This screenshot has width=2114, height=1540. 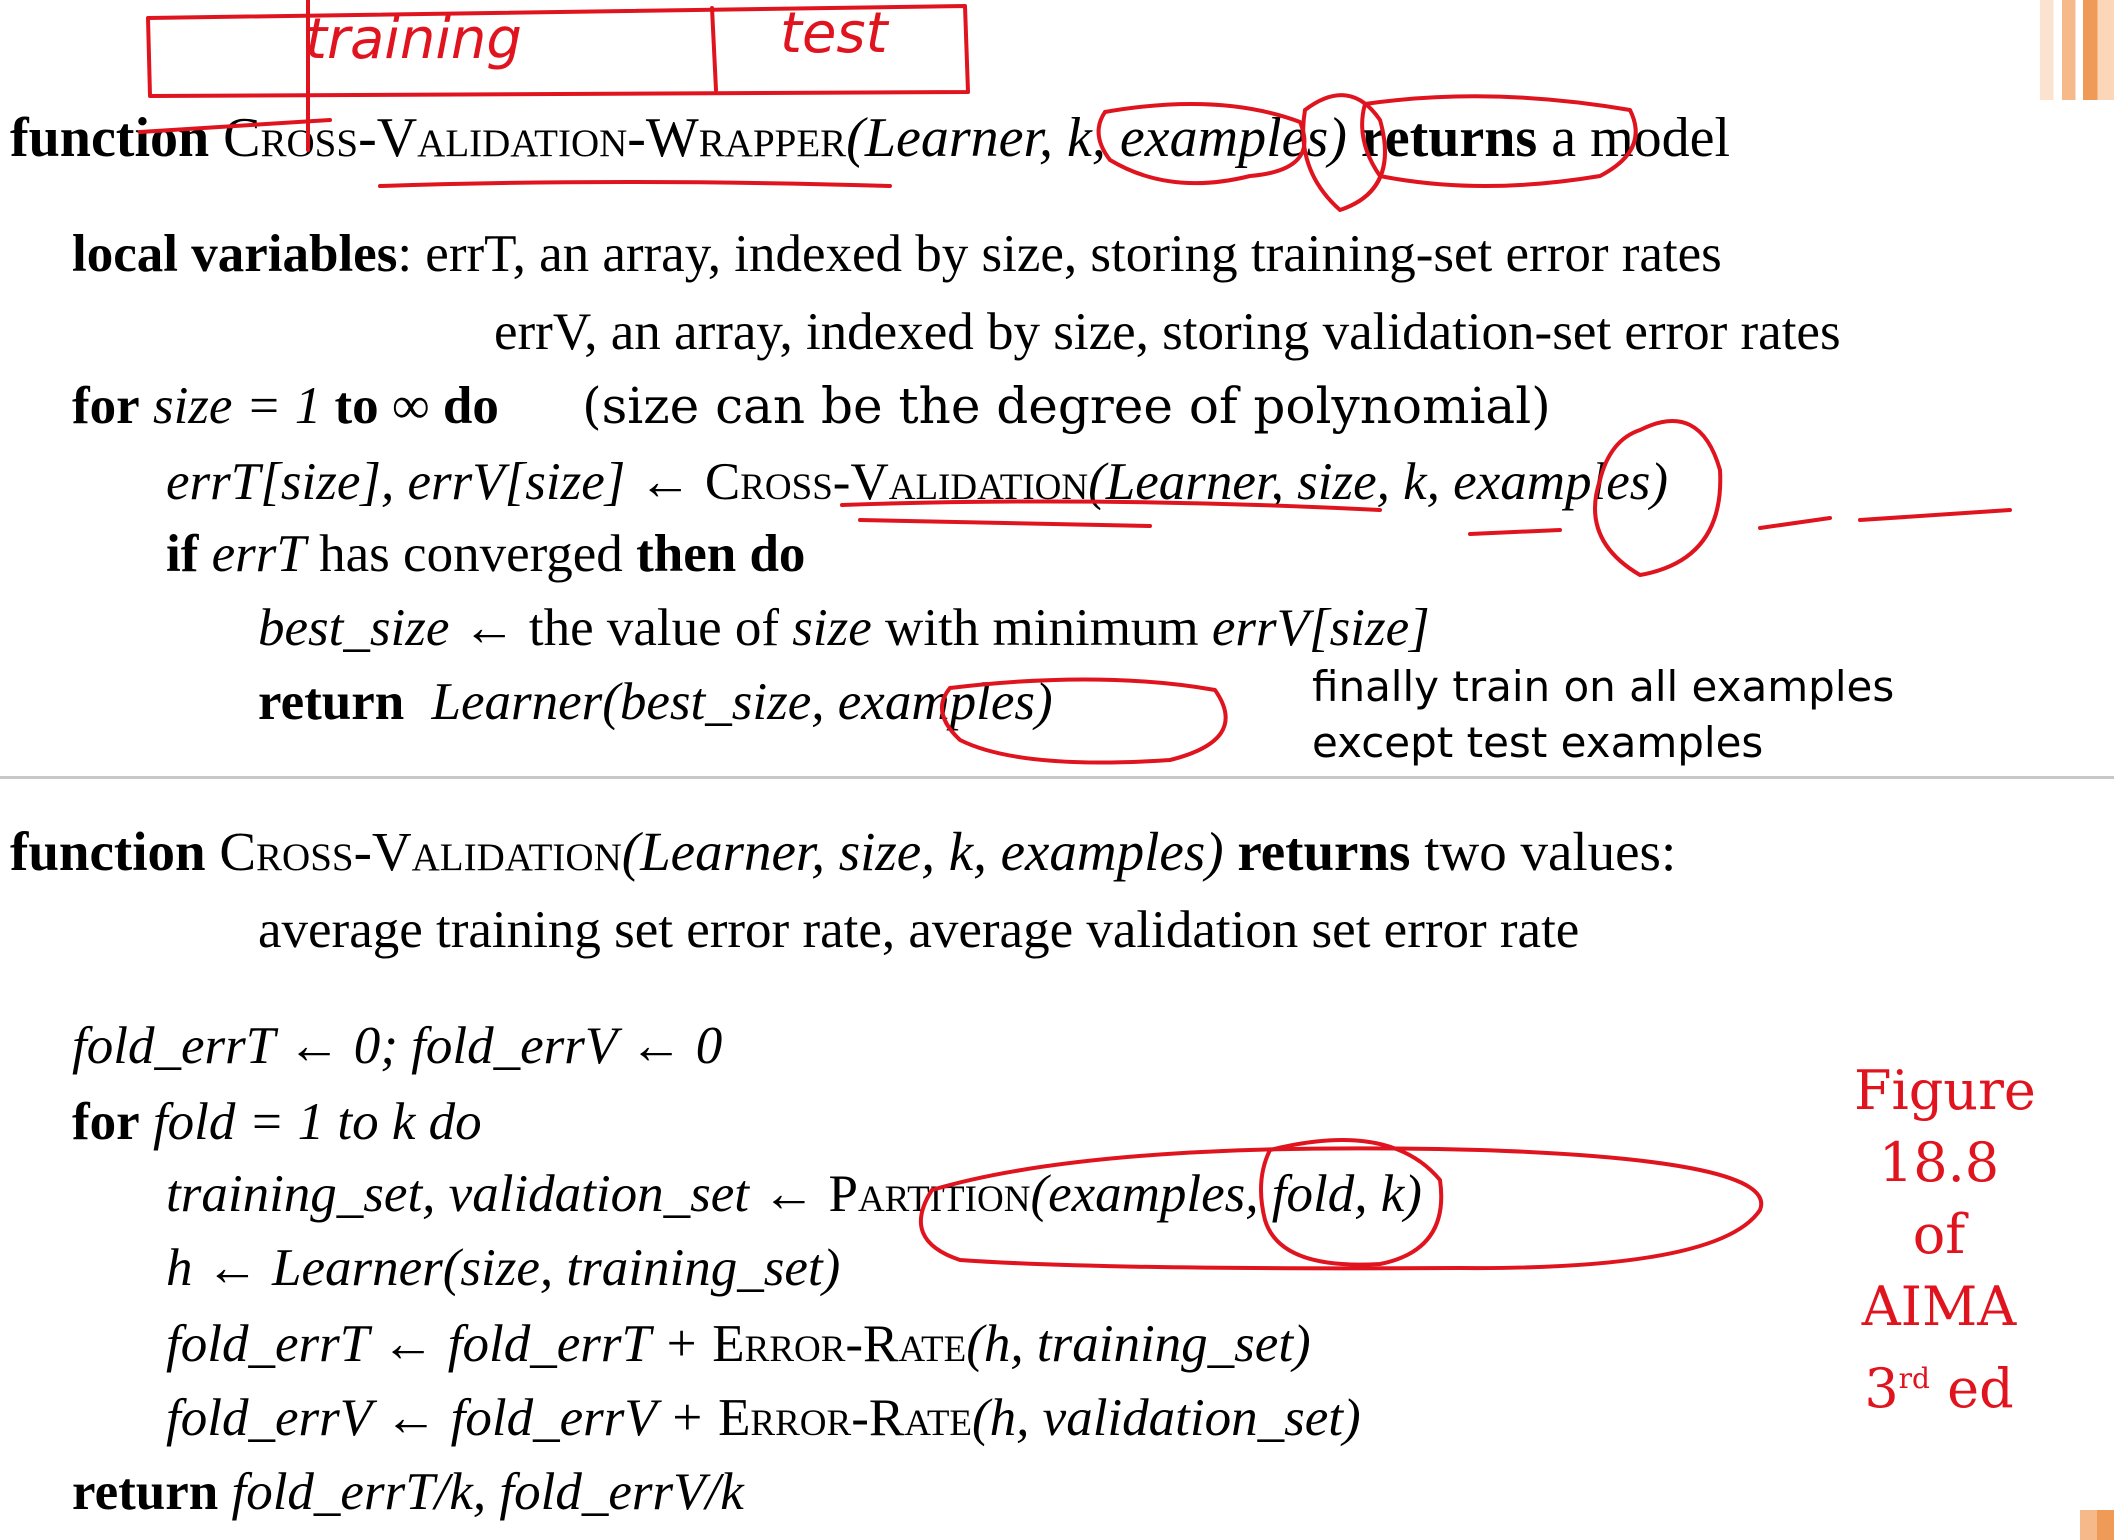 I want to click on for-fold-line: for fold = 1 to k do, so click(x=277, y=1122).